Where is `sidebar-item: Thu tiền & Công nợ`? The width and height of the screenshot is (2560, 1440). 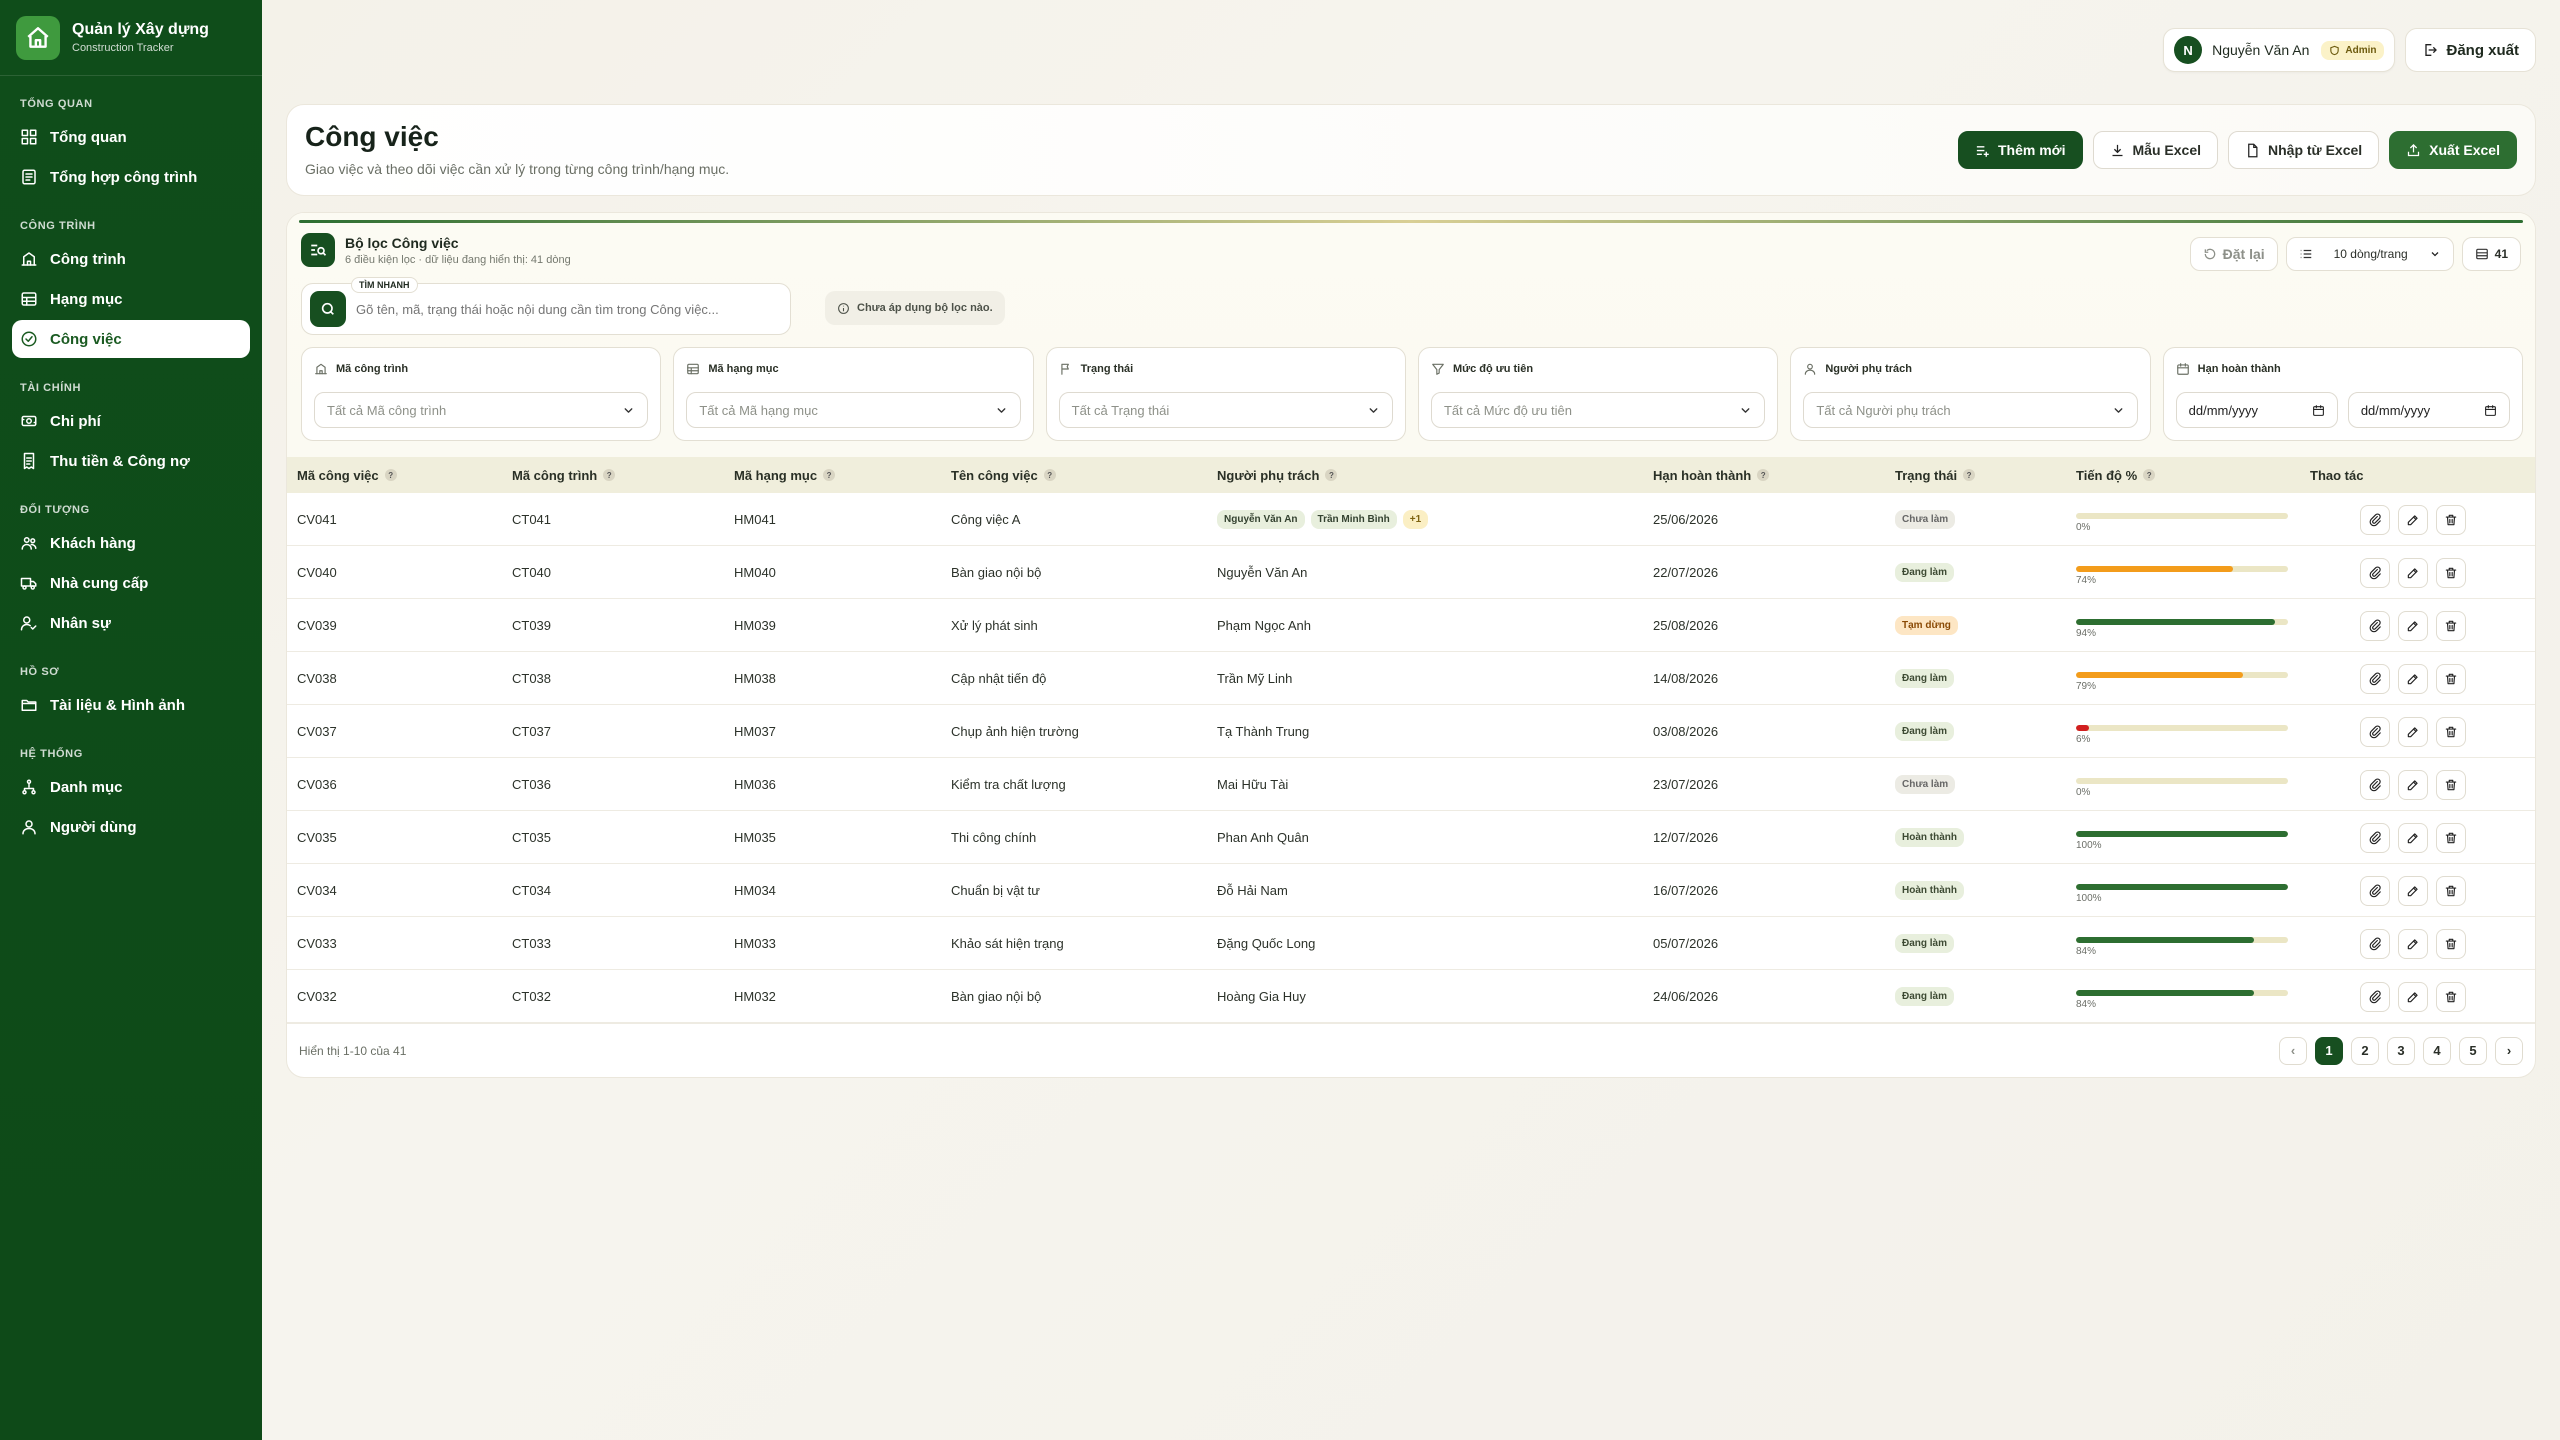
sidebar-item: Thu tiền & Công nợ is located at coordinates (131, 461).